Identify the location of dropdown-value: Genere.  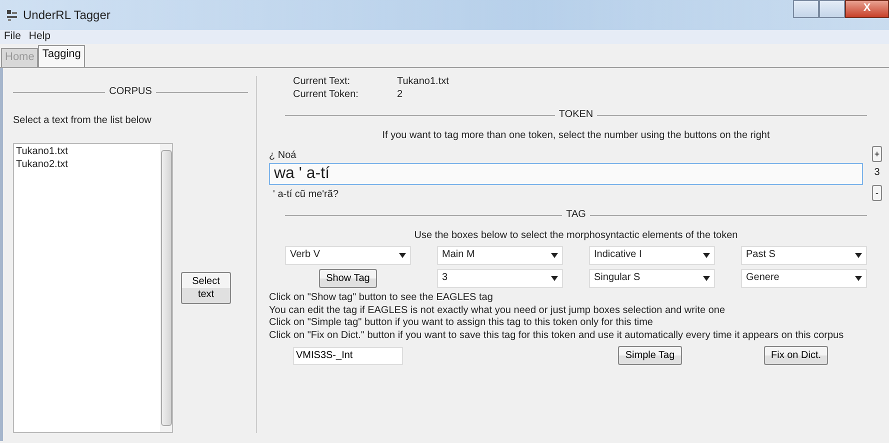
(763, 278).